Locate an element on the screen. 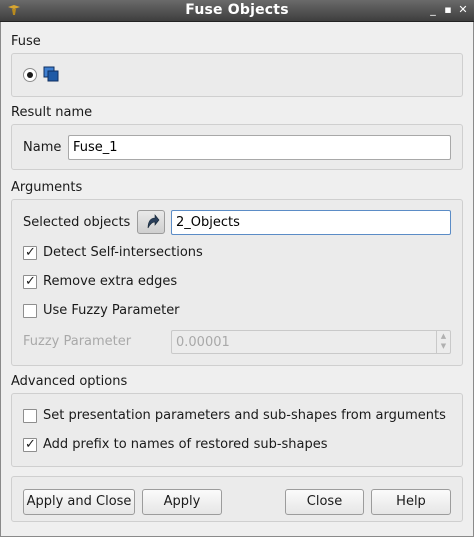 The image size is (474, 537). fuzzy-parameter-spinbox: 0.00001 ▲ ▼ is located at coordinates (311, 342).